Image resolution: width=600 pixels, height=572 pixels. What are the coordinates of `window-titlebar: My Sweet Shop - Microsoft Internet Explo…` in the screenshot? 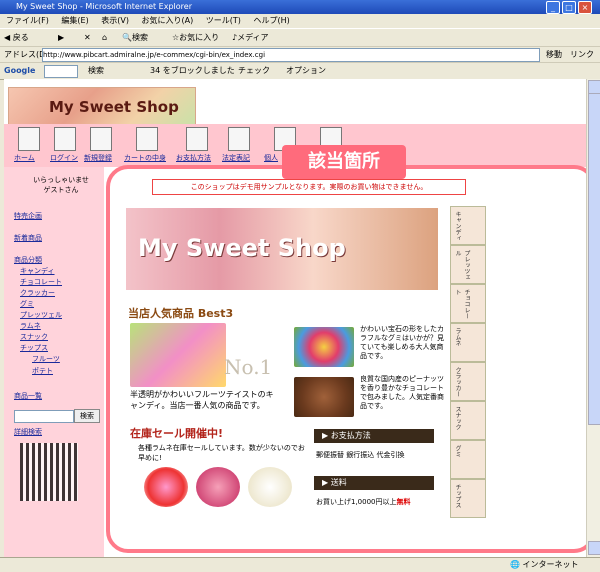 It's located at (300, 7).